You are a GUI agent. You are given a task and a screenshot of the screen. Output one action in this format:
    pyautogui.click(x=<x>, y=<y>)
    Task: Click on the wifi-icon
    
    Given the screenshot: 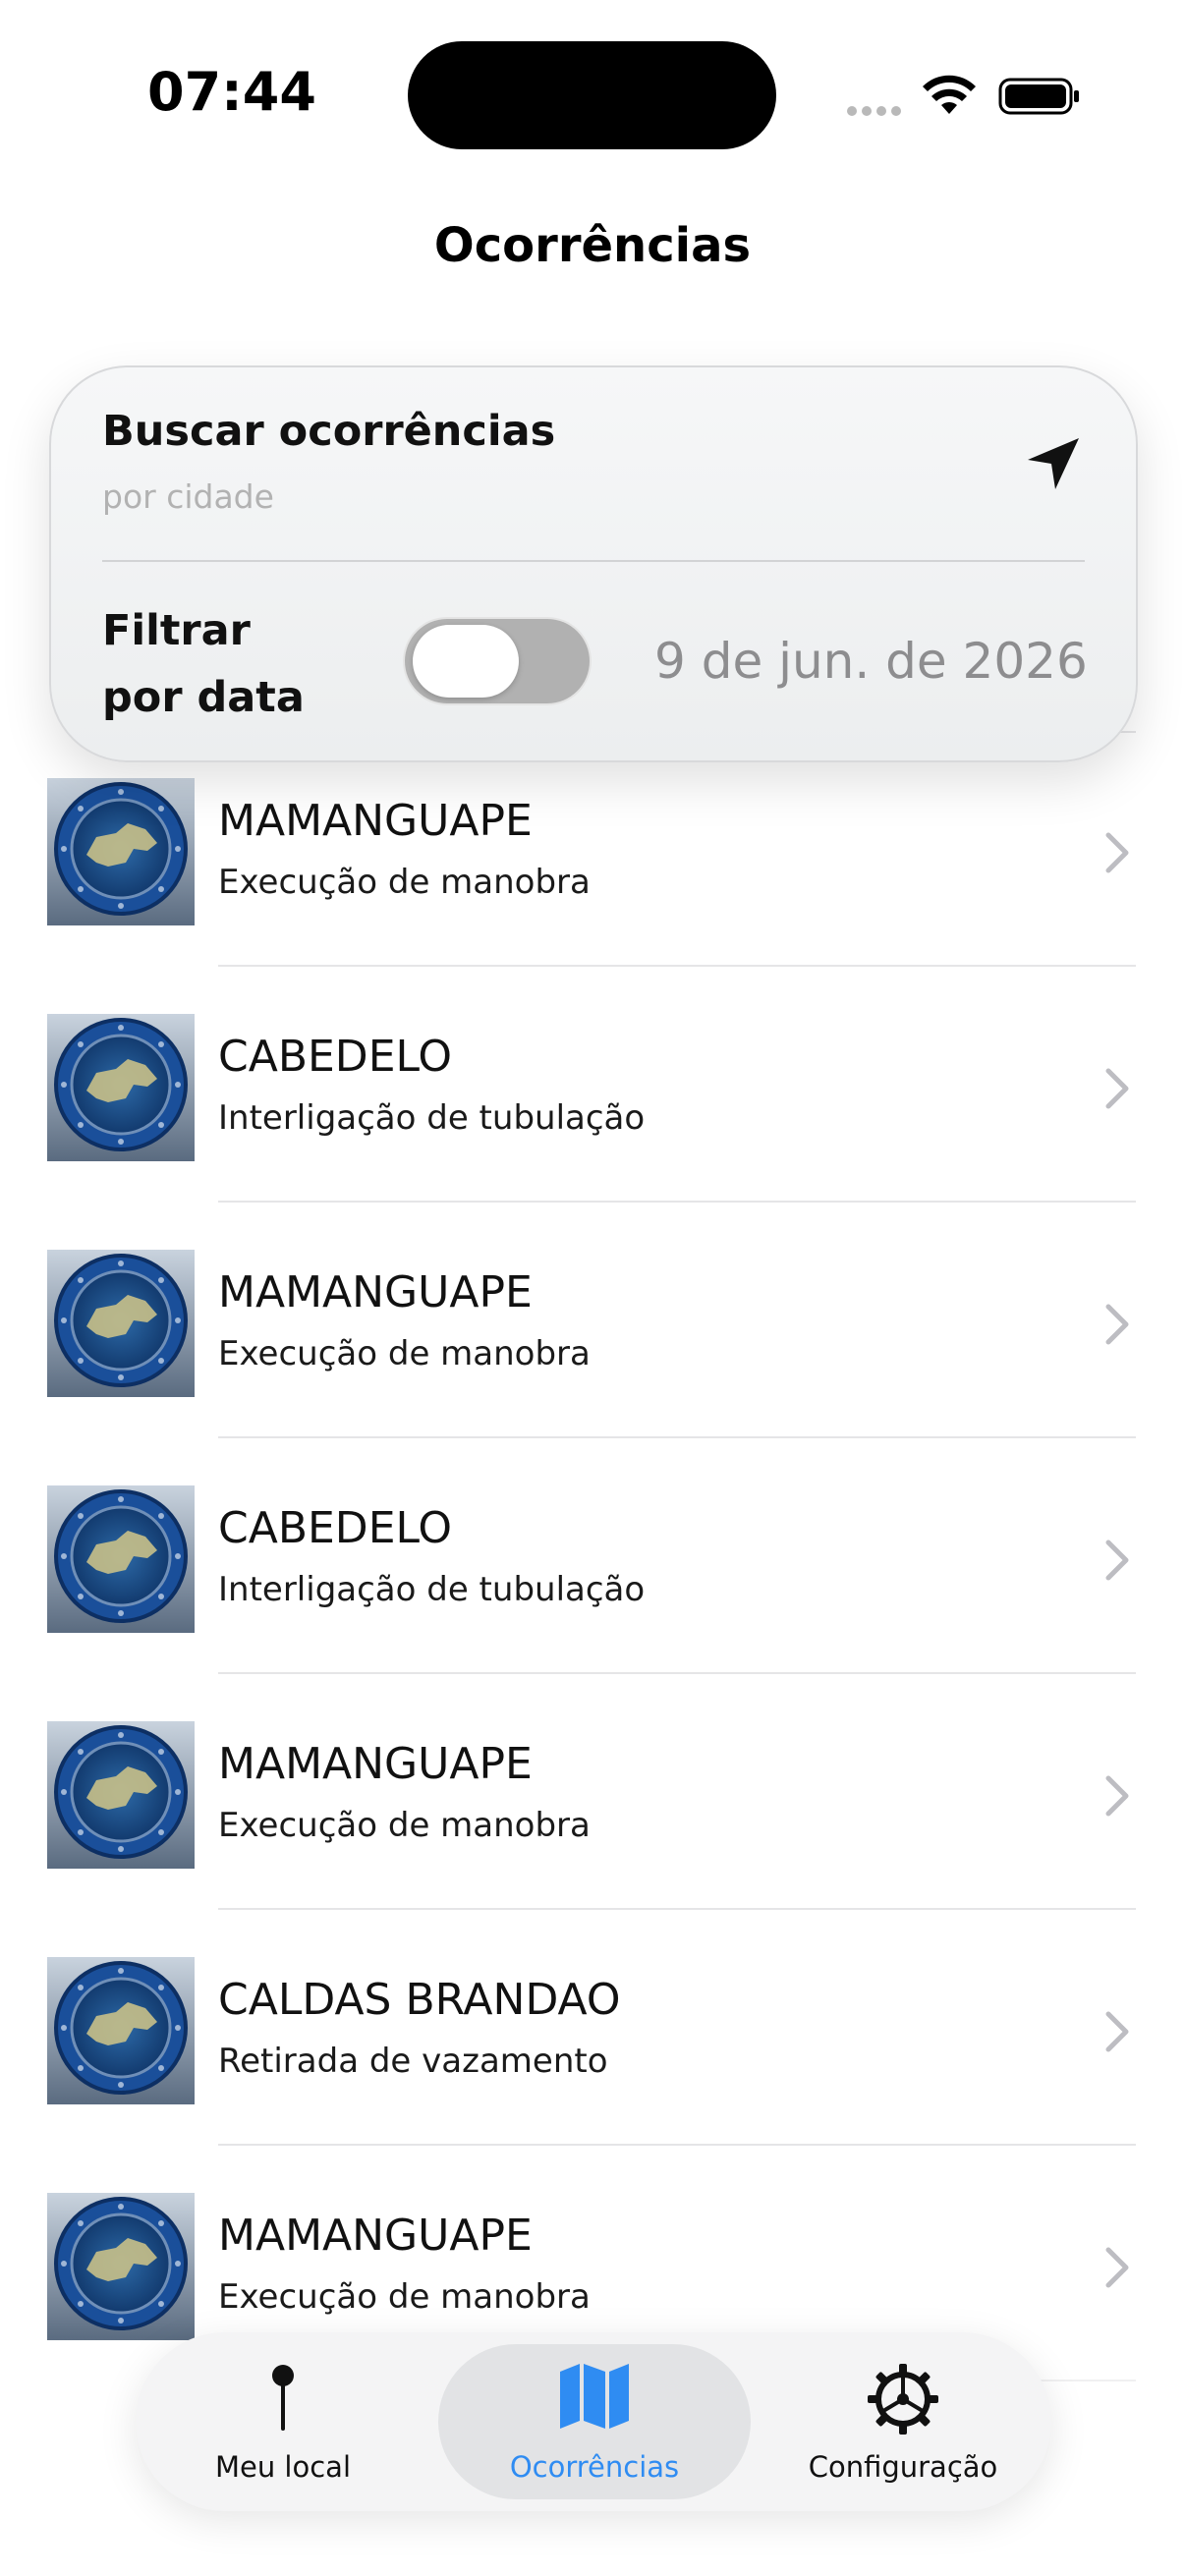 What is the action you would take?
    pyautogui.click(x=950, y=94)
    